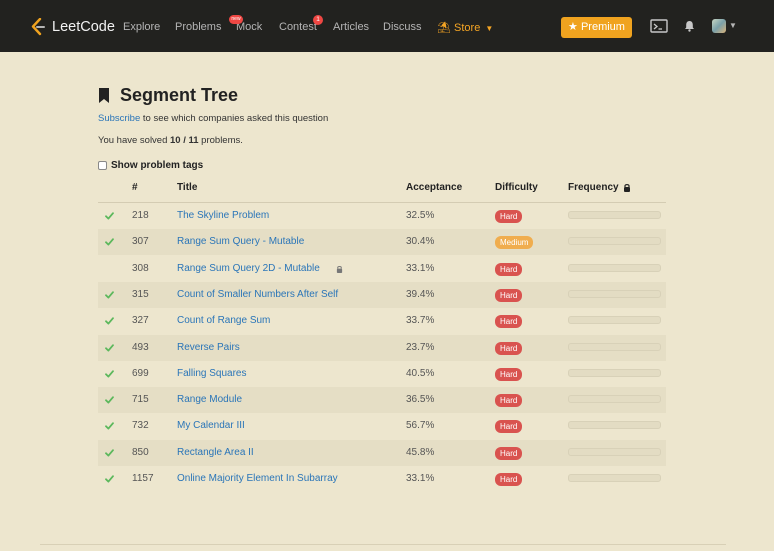  I want to click on acceptance-rate: 56.7%, so click(420, 426).